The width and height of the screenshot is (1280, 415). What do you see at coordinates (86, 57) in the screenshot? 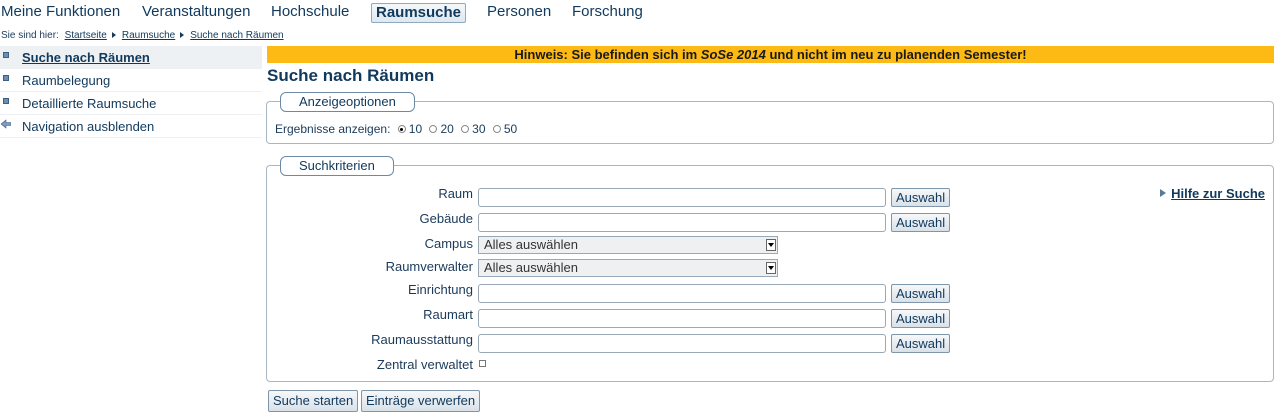
I see `sidebar-item-label: Suche nach Räumen` at bounding box center [86, 57].